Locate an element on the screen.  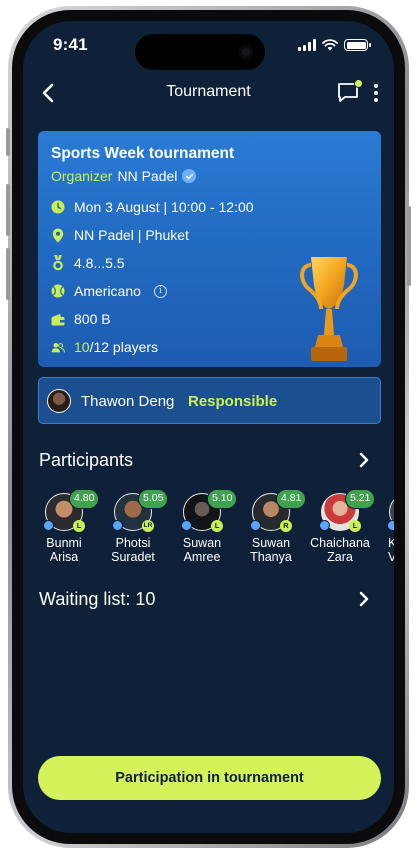
level-range: 4.8...5.5 is located at coordinates (99, 263).